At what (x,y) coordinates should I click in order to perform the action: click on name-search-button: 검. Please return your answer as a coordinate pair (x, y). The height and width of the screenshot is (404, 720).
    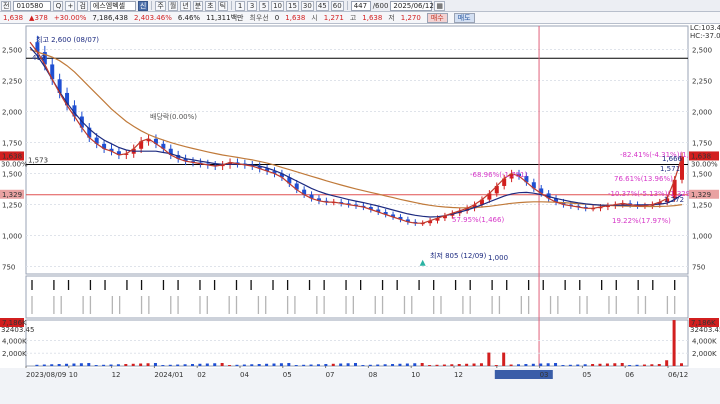
    Looking at the image, I should click on (82, 5).